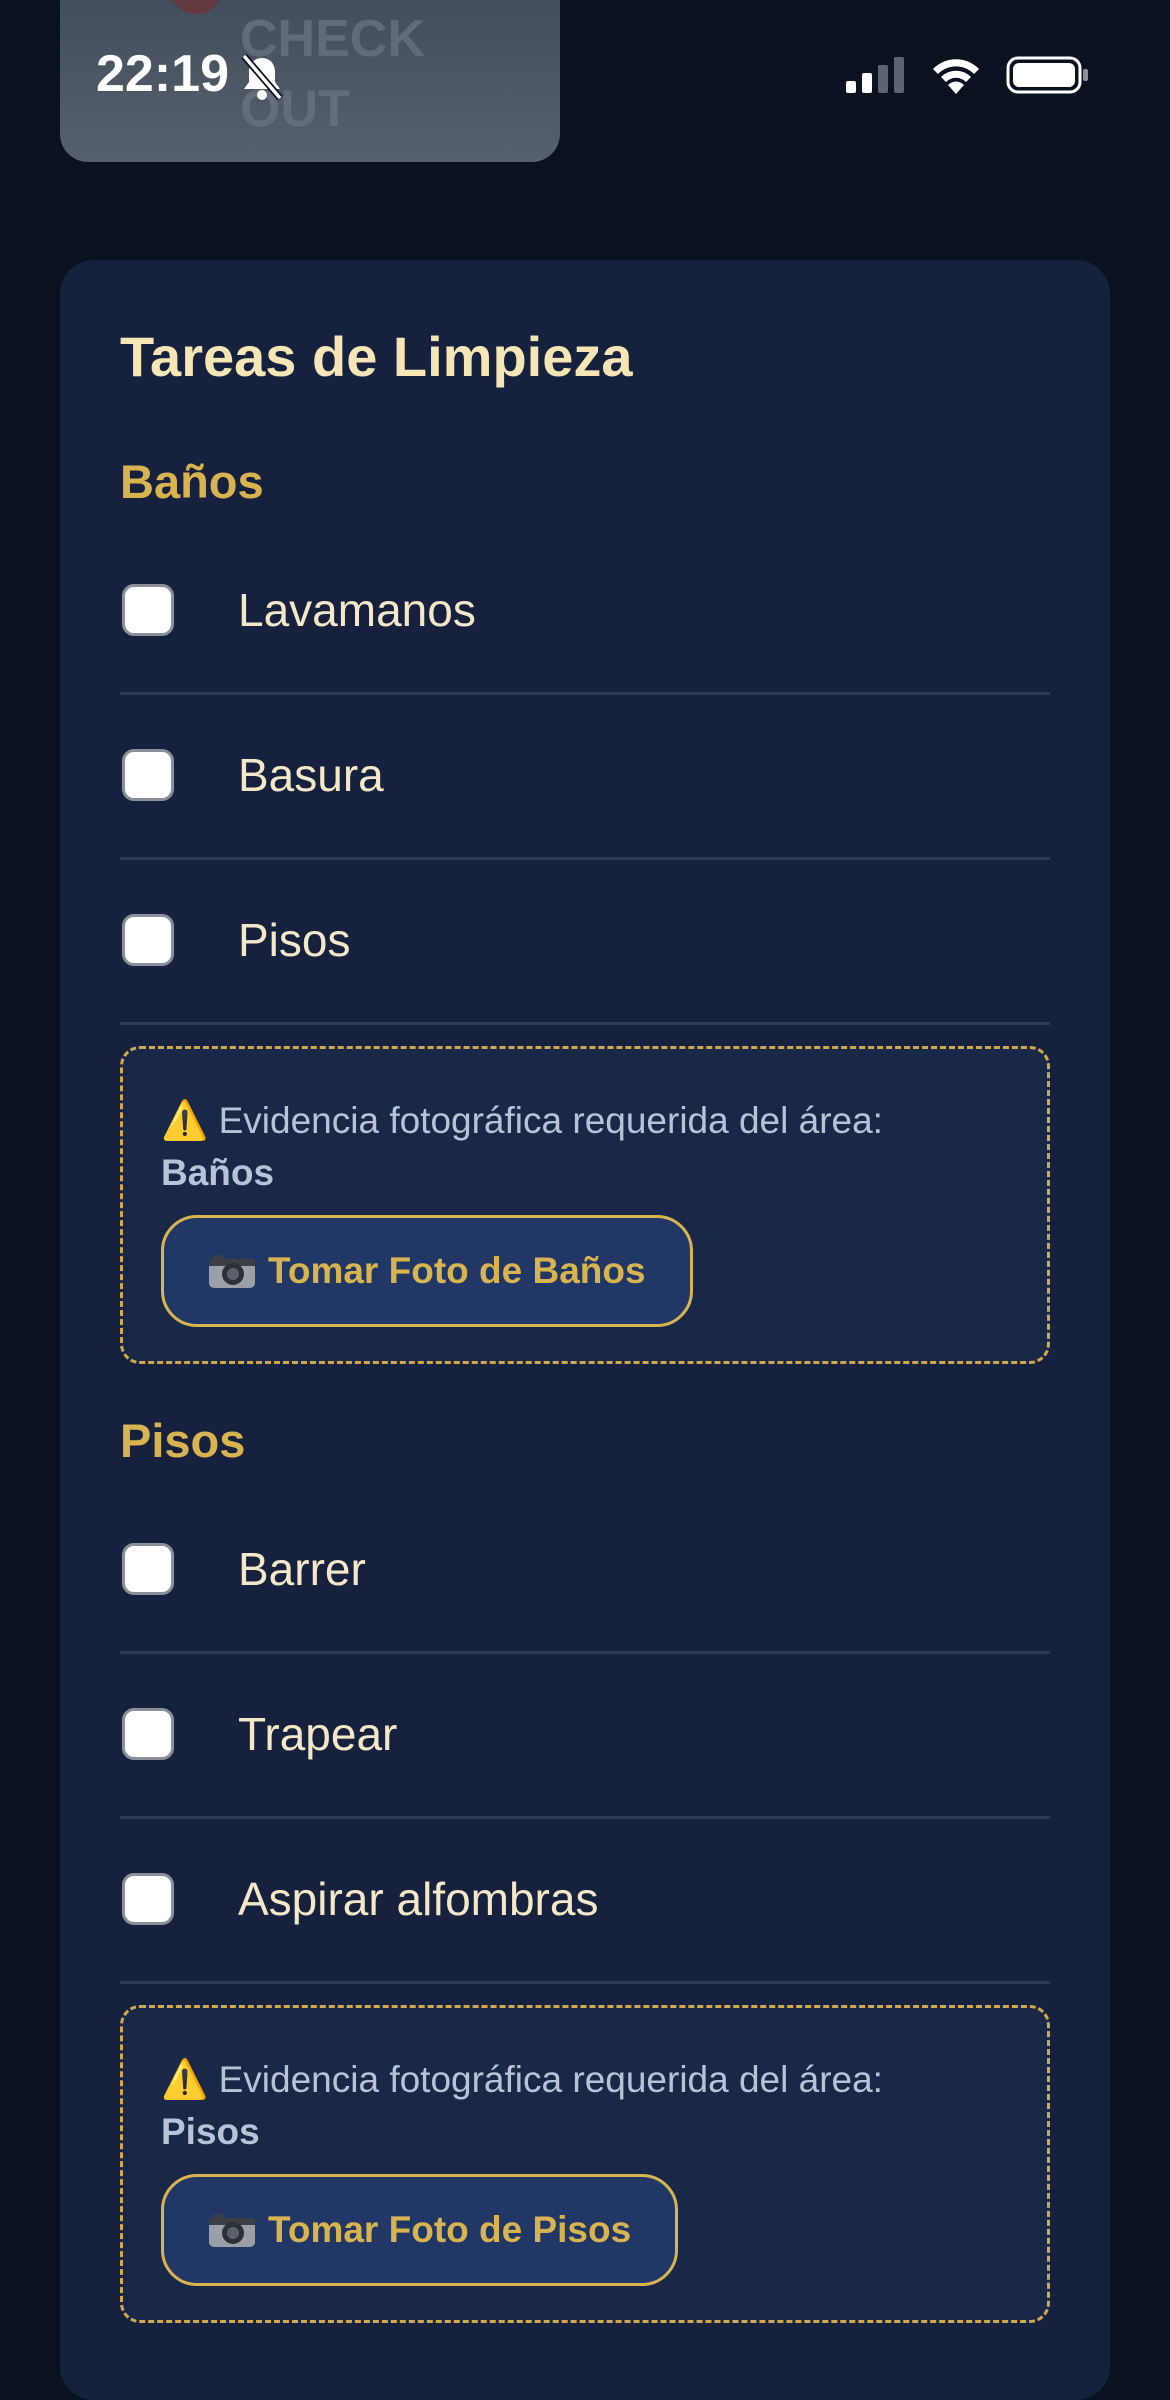  I want to click on battery-icon, so click(1048, 77).